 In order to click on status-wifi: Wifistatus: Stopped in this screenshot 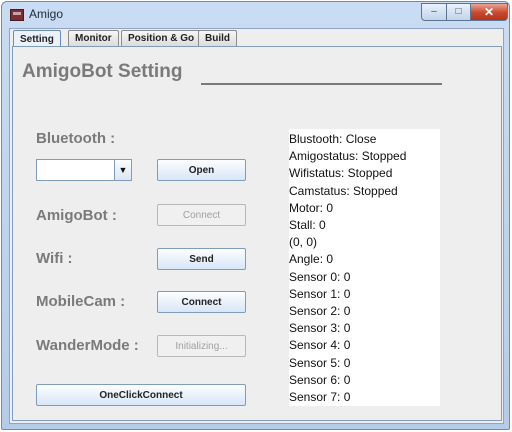, I will do `click(341, 173)`.